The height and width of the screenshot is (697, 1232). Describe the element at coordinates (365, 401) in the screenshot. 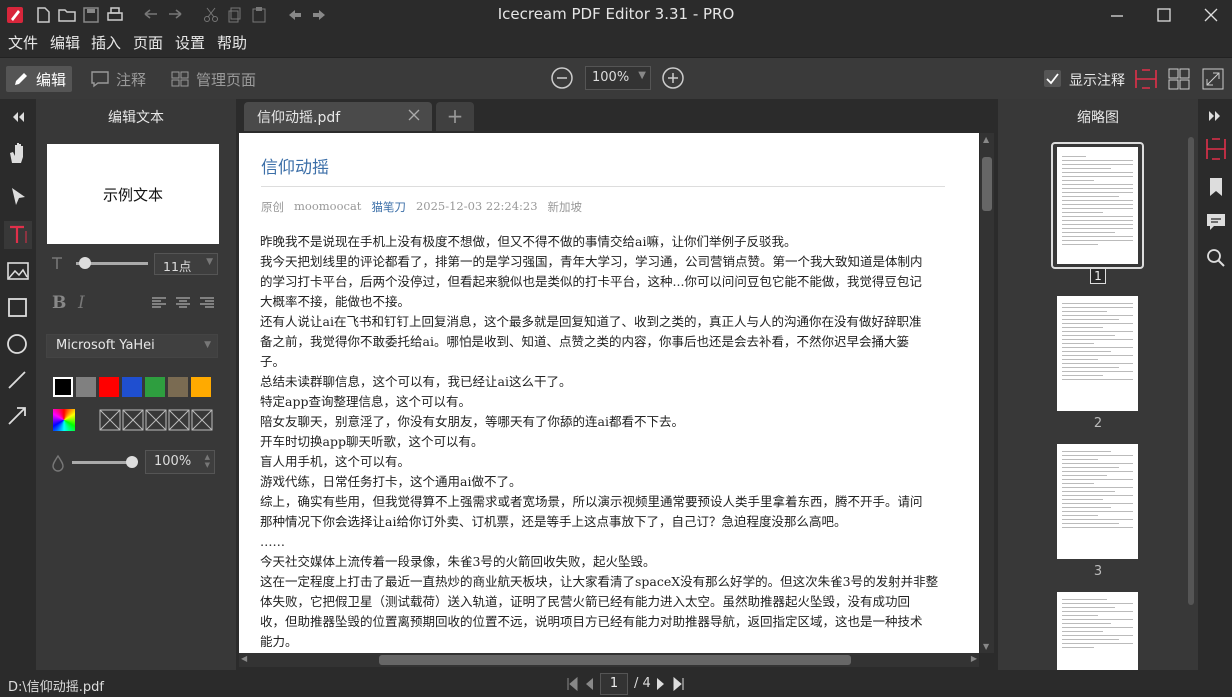

I see `body-line: 特定app查询整理信息，这个可以有。` at that location.